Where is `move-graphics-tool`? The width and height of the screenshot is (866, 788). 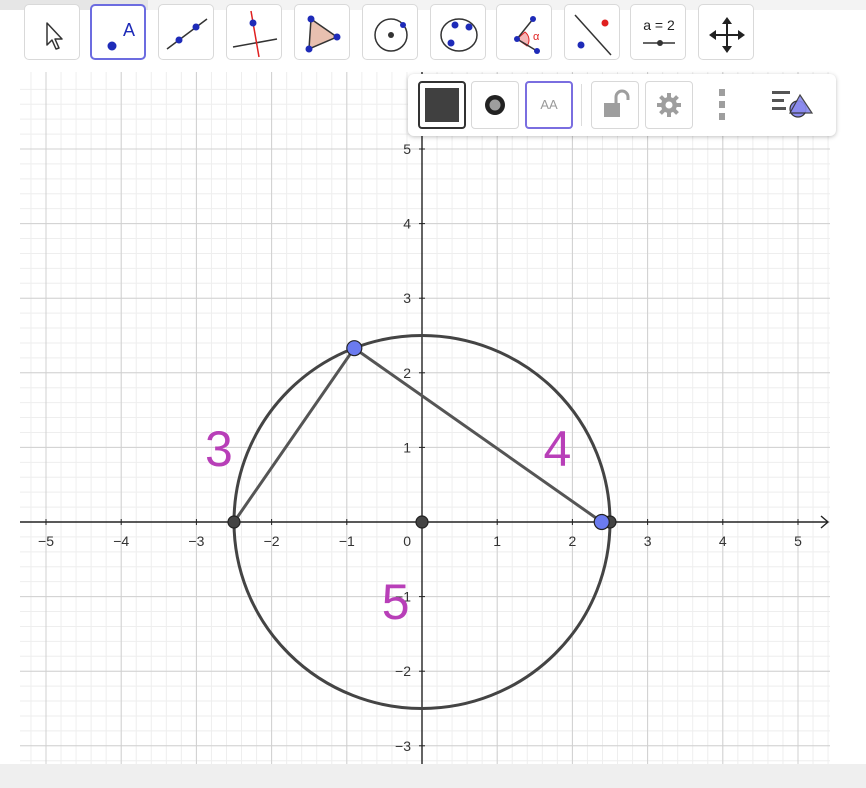 move-graphics-tool is located at coordinates (726, 32).